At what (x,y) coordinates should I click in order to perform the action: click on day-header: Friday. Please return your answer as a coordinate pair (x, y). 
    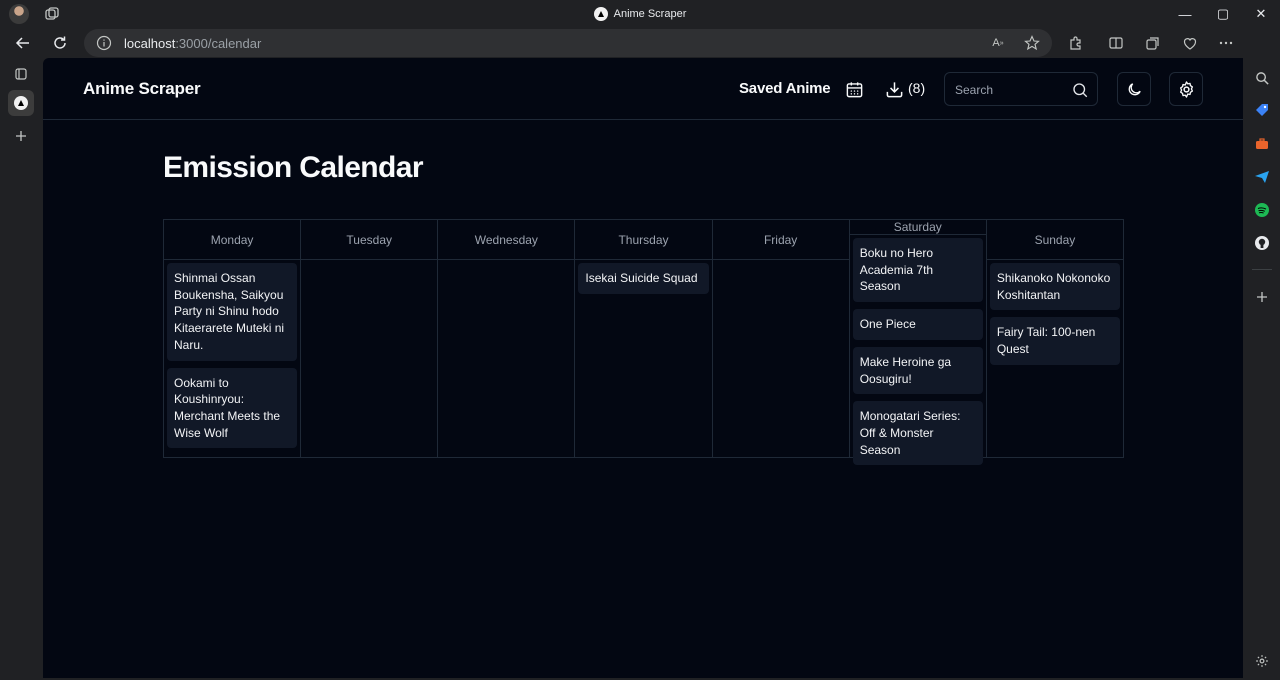
    Looking at the image, I should click on (780, 240).